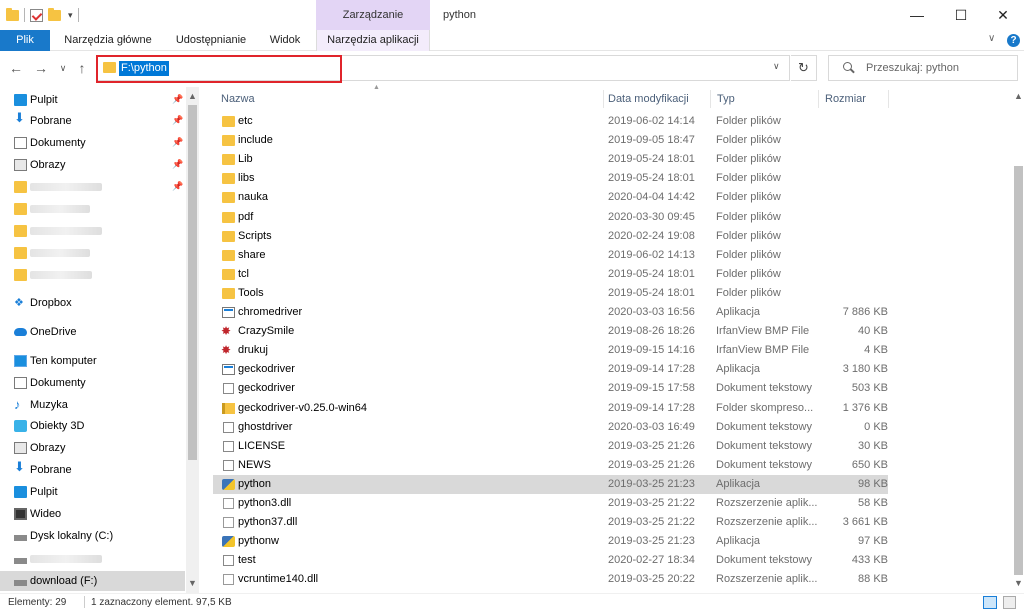  I want to click on sidebar-item-blurred-drive, so click(58, 559).